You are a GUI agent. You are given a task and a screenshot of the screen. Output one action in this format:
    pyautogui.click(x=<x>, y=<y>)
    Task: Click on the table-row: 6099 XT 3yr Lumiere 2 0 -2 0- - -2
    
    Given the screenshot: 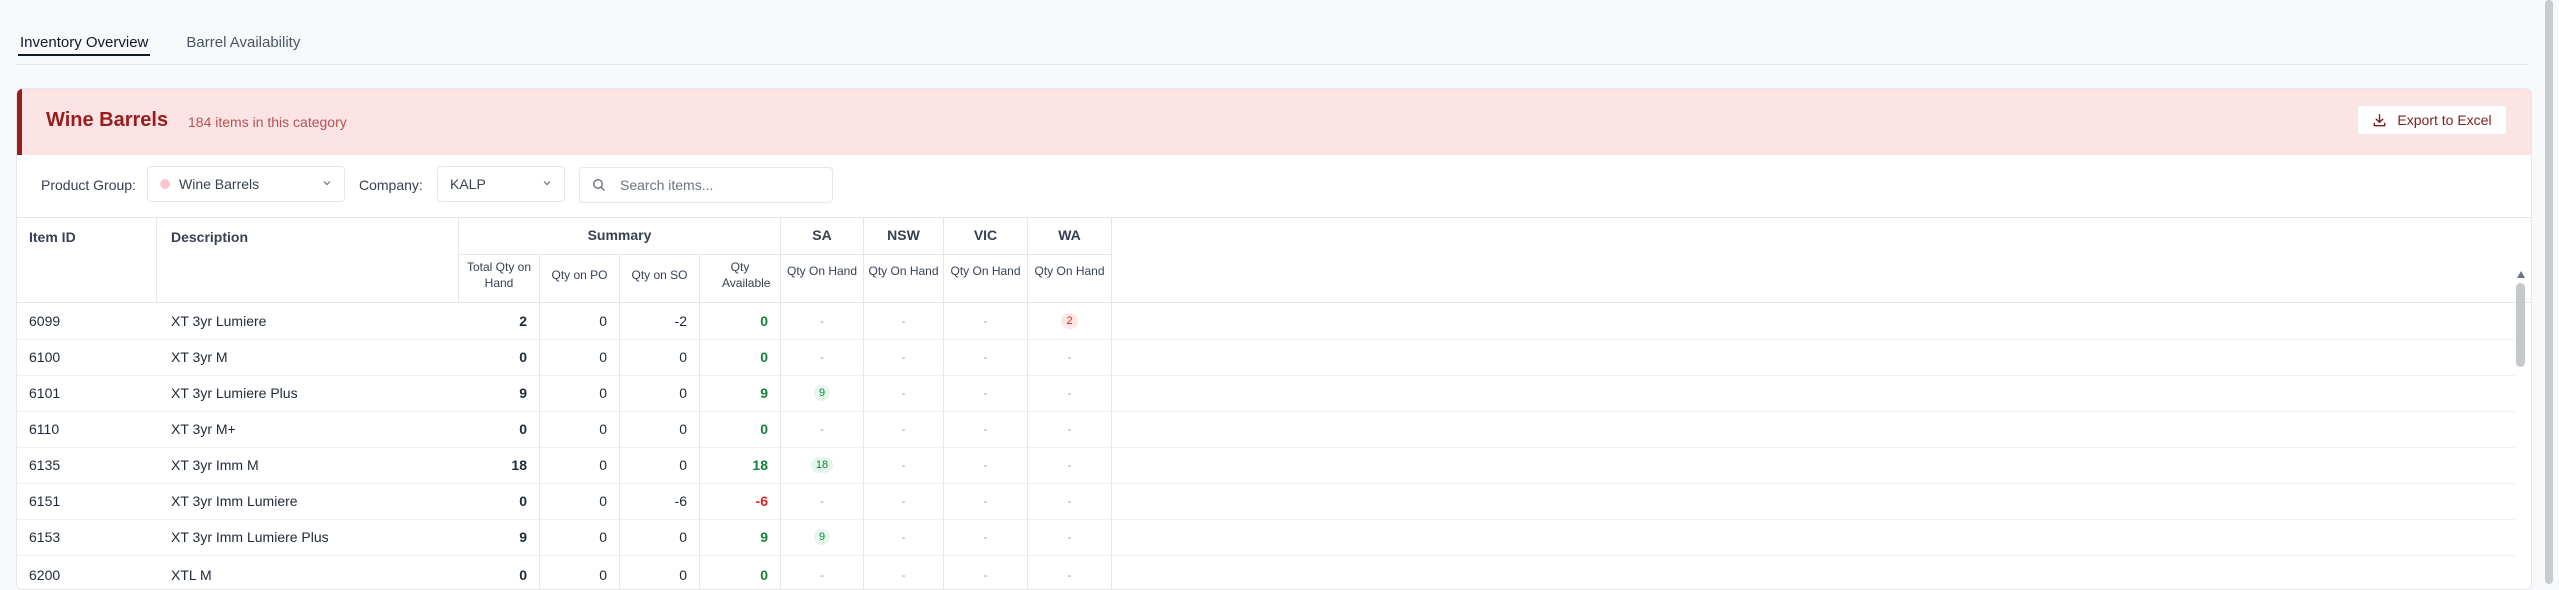 What is the action you would take?
    pyautogui.click(x=1266, y=321)
    